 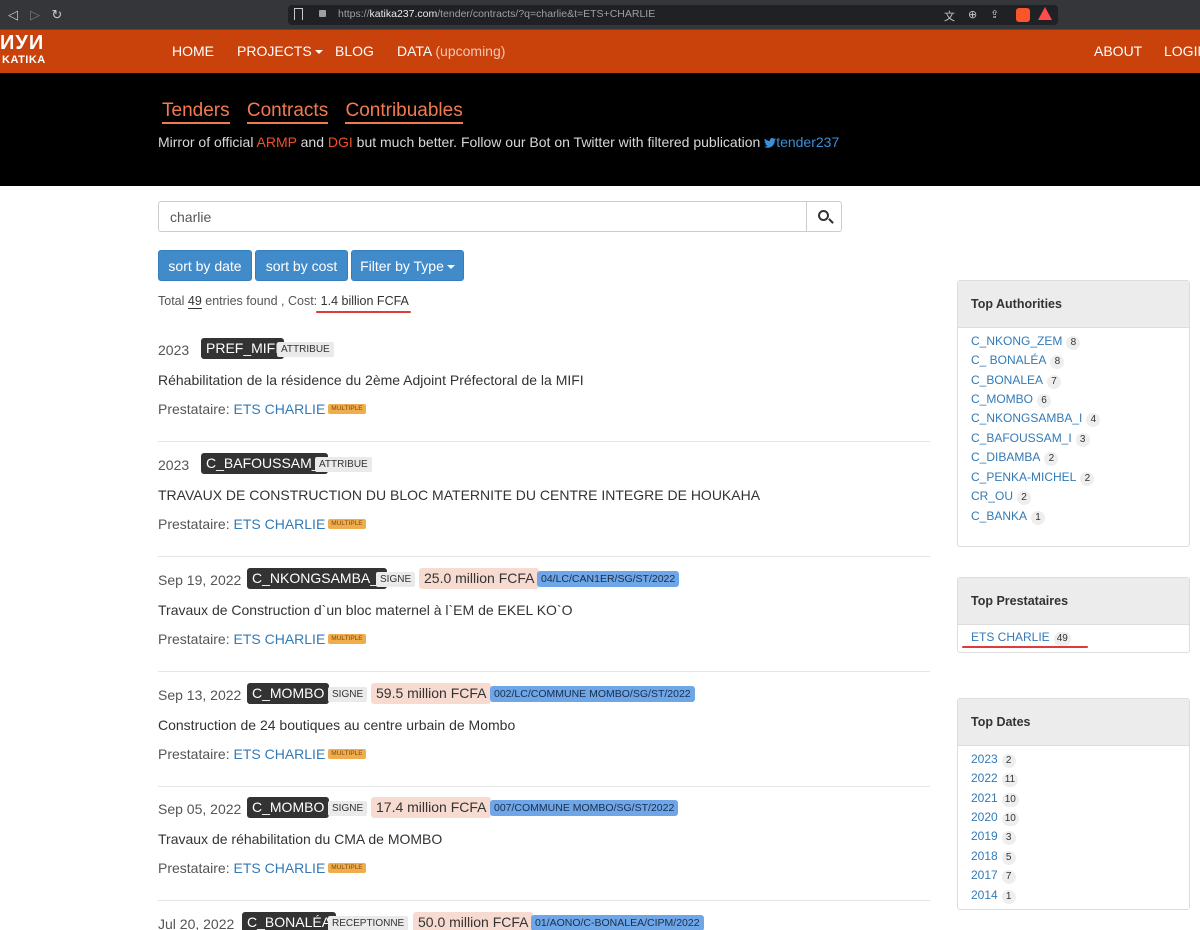 I want to click on twitter-link: tender237, so click(x=801, y=142).